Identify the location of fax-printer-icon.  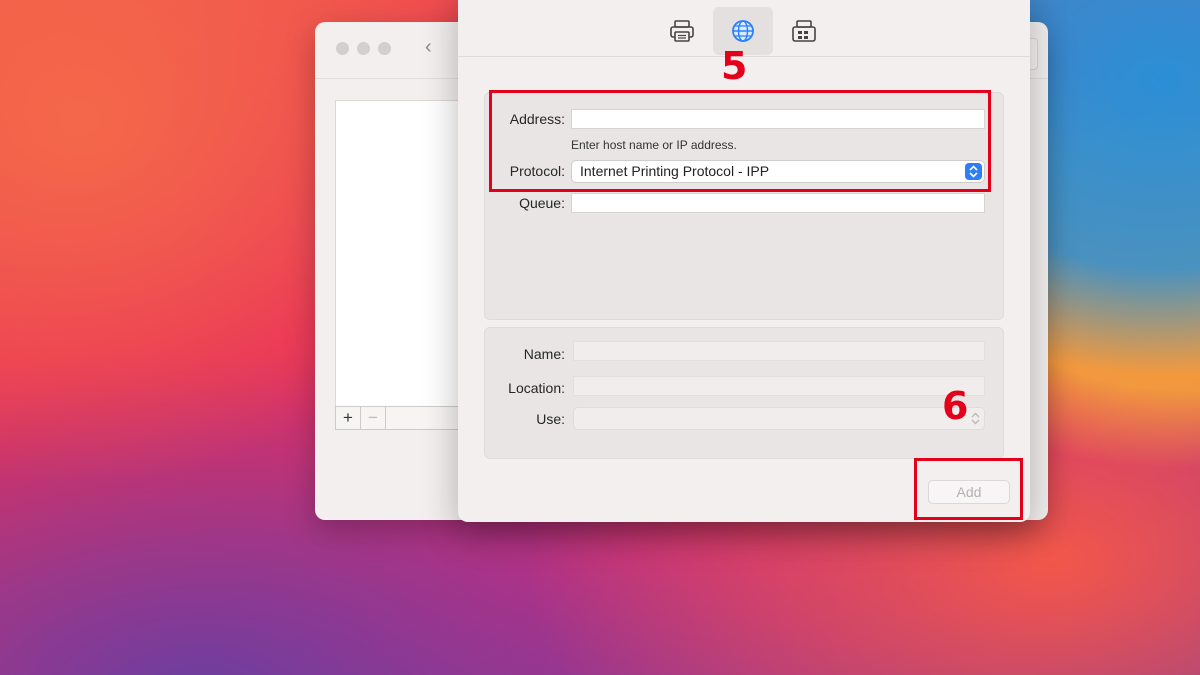
(804, 31).